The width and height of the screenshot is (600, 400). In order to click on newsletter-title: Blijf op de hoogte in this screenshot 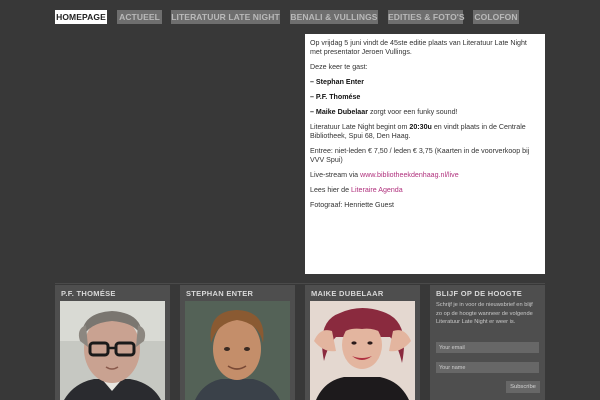, I will do `click(479, 293)`.